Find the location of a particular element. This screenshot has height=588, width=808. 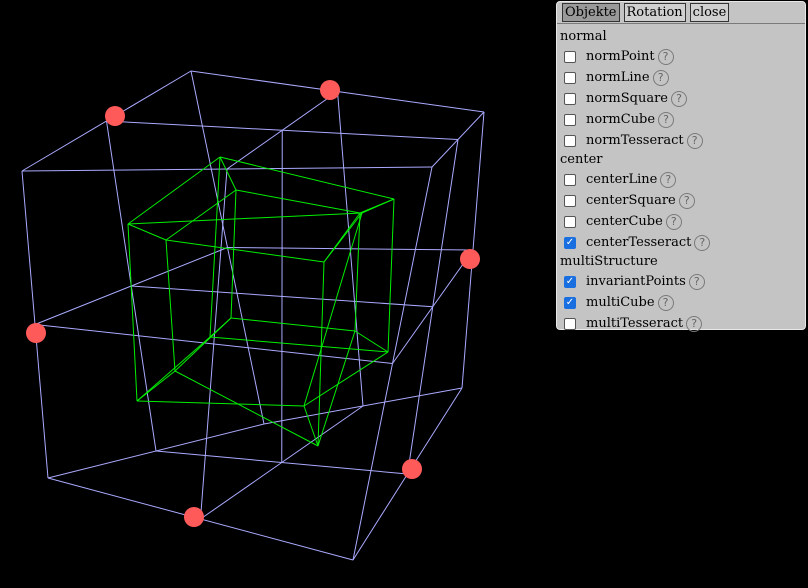

option-label: centerLine is located at coordinates (621, 179).